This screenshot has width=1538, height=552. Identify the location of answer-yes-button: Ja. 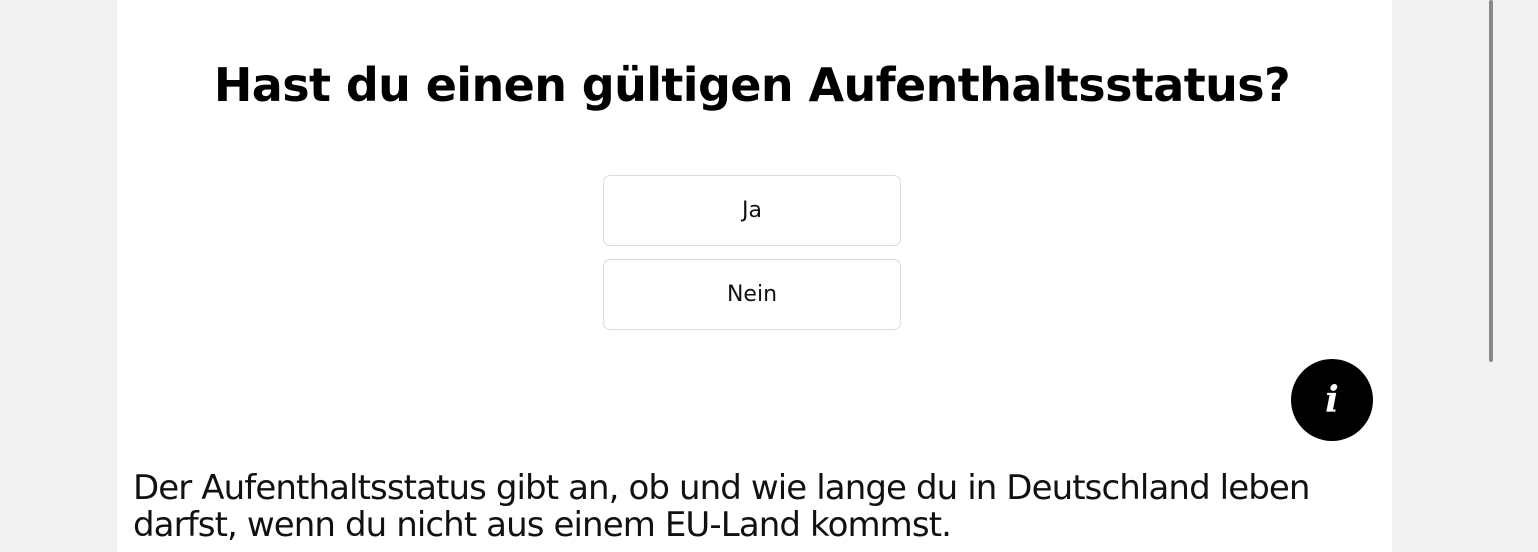
(752, 210).